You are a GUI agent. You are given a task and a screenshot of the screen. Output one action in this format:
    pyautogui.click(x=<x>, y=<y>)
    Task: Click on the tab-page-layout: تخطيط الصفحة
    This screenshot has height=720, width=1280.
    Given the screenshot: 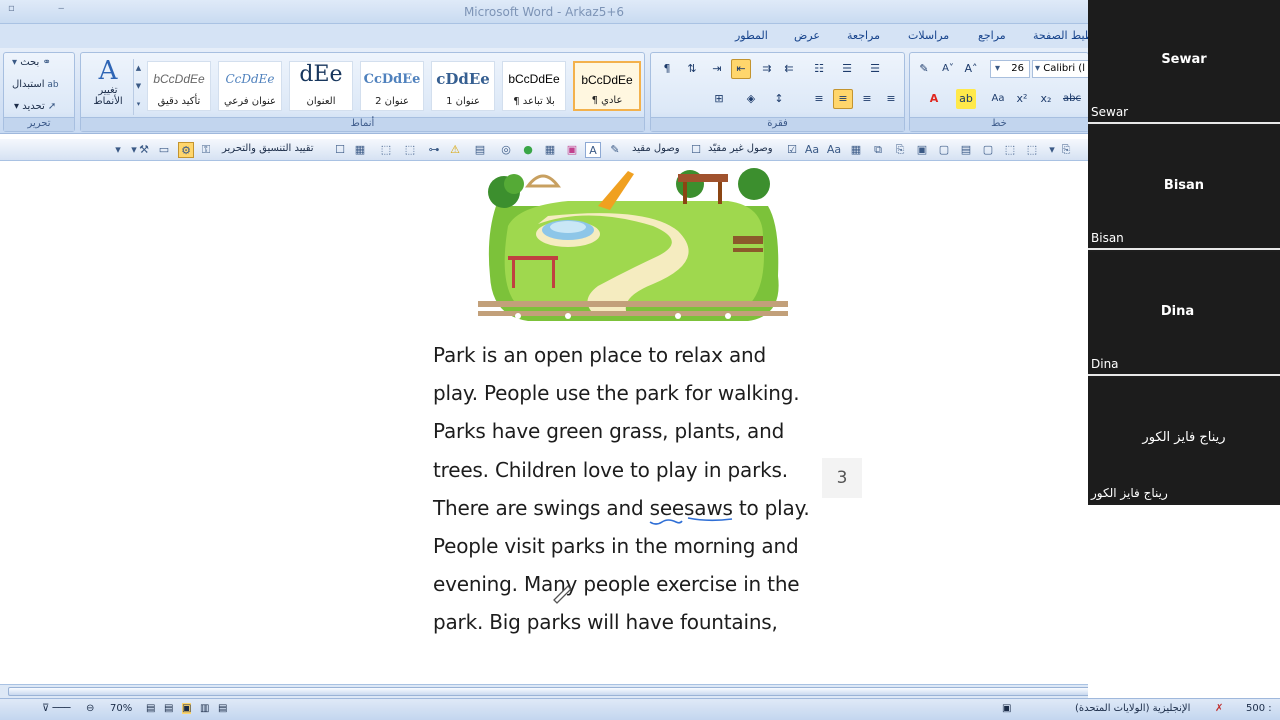 What is the action you would take?
    pyautogui.click(x=1060, y=35)
    